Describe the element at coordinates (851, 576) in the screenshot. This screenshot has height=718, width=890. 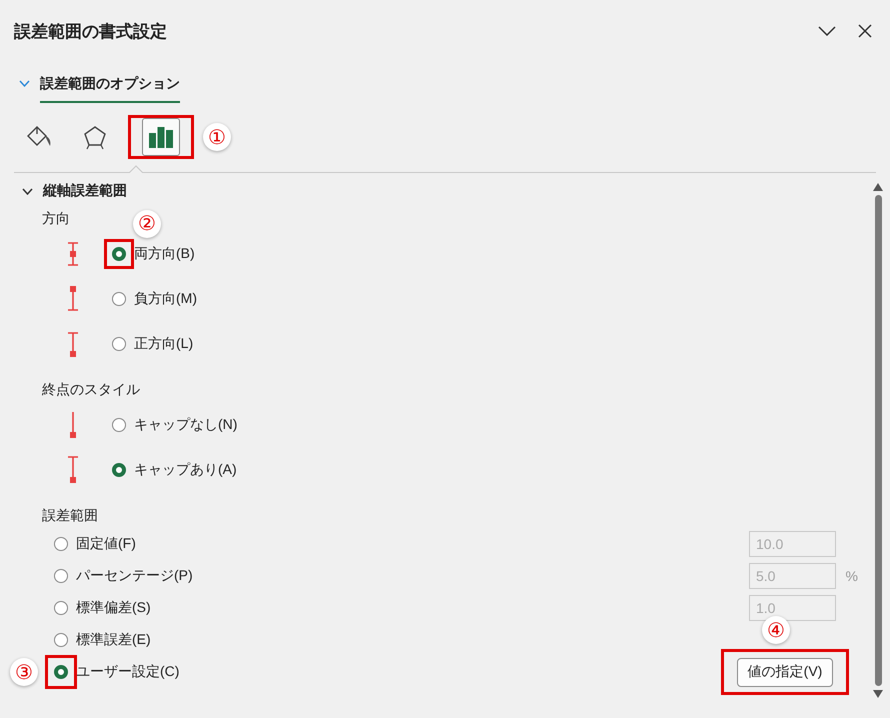
I see `unit-label: %` at that location.